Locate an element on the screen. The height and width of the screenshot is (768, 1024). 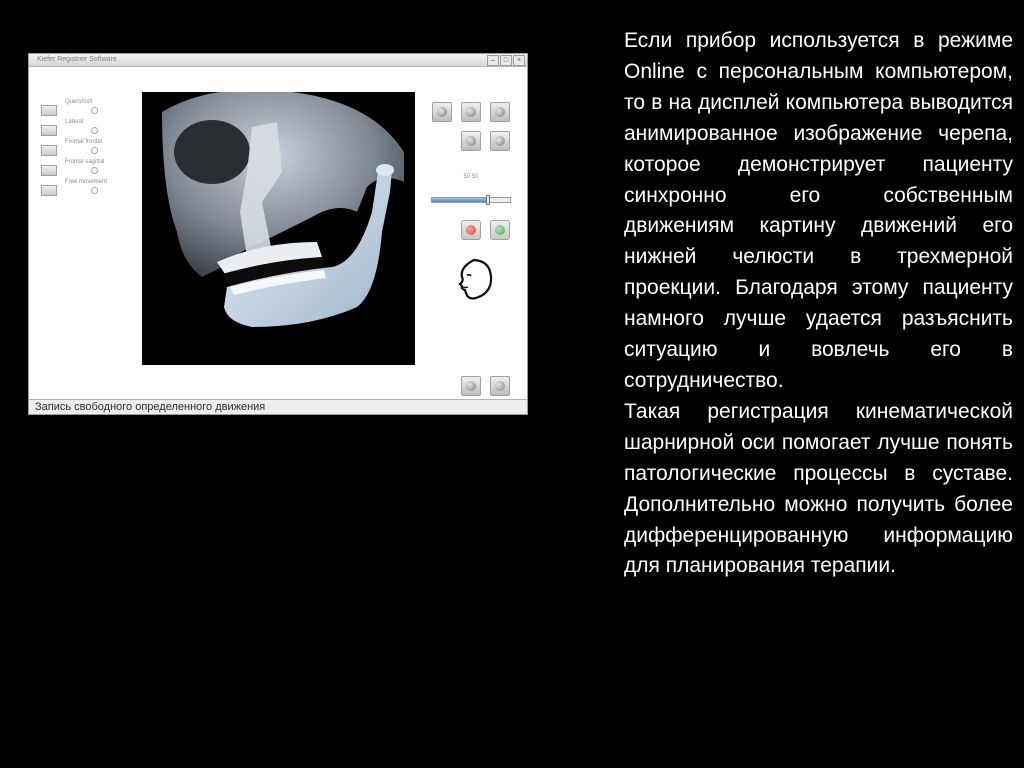
save-button is located at coordinates (471, 386).